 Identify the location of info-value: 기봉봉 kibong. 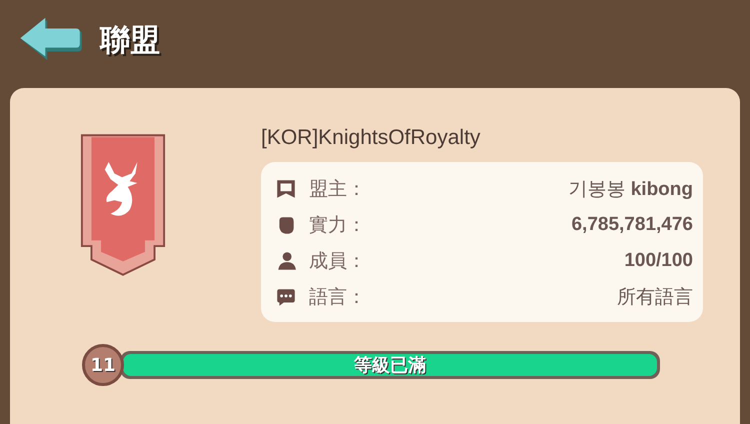
(630, 190).